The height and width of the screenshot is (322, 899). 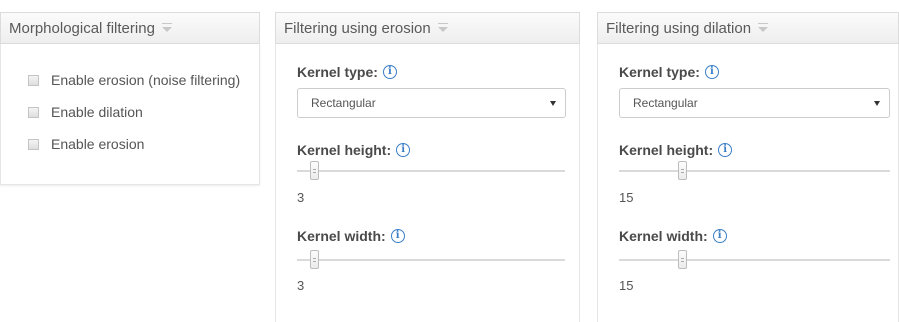 What do you see at coordinates (301, 285) in the screenshot?
I see `kernel-width-value: 3` at bounding box center [301, 285].